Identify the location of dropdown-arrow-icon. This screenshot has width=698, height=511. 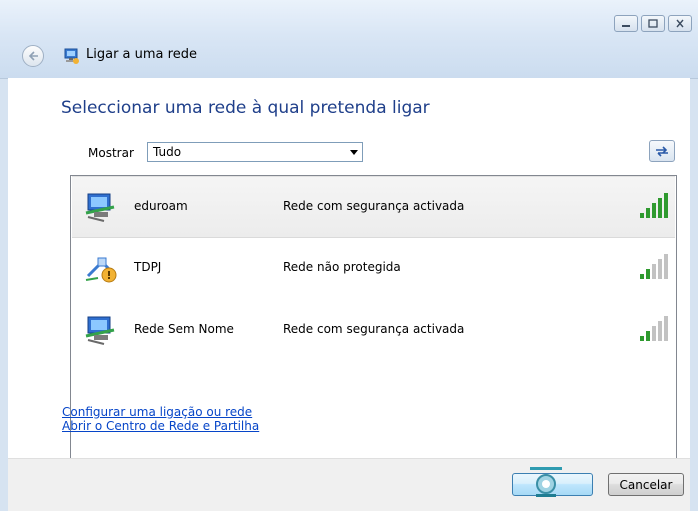
(354, 152).